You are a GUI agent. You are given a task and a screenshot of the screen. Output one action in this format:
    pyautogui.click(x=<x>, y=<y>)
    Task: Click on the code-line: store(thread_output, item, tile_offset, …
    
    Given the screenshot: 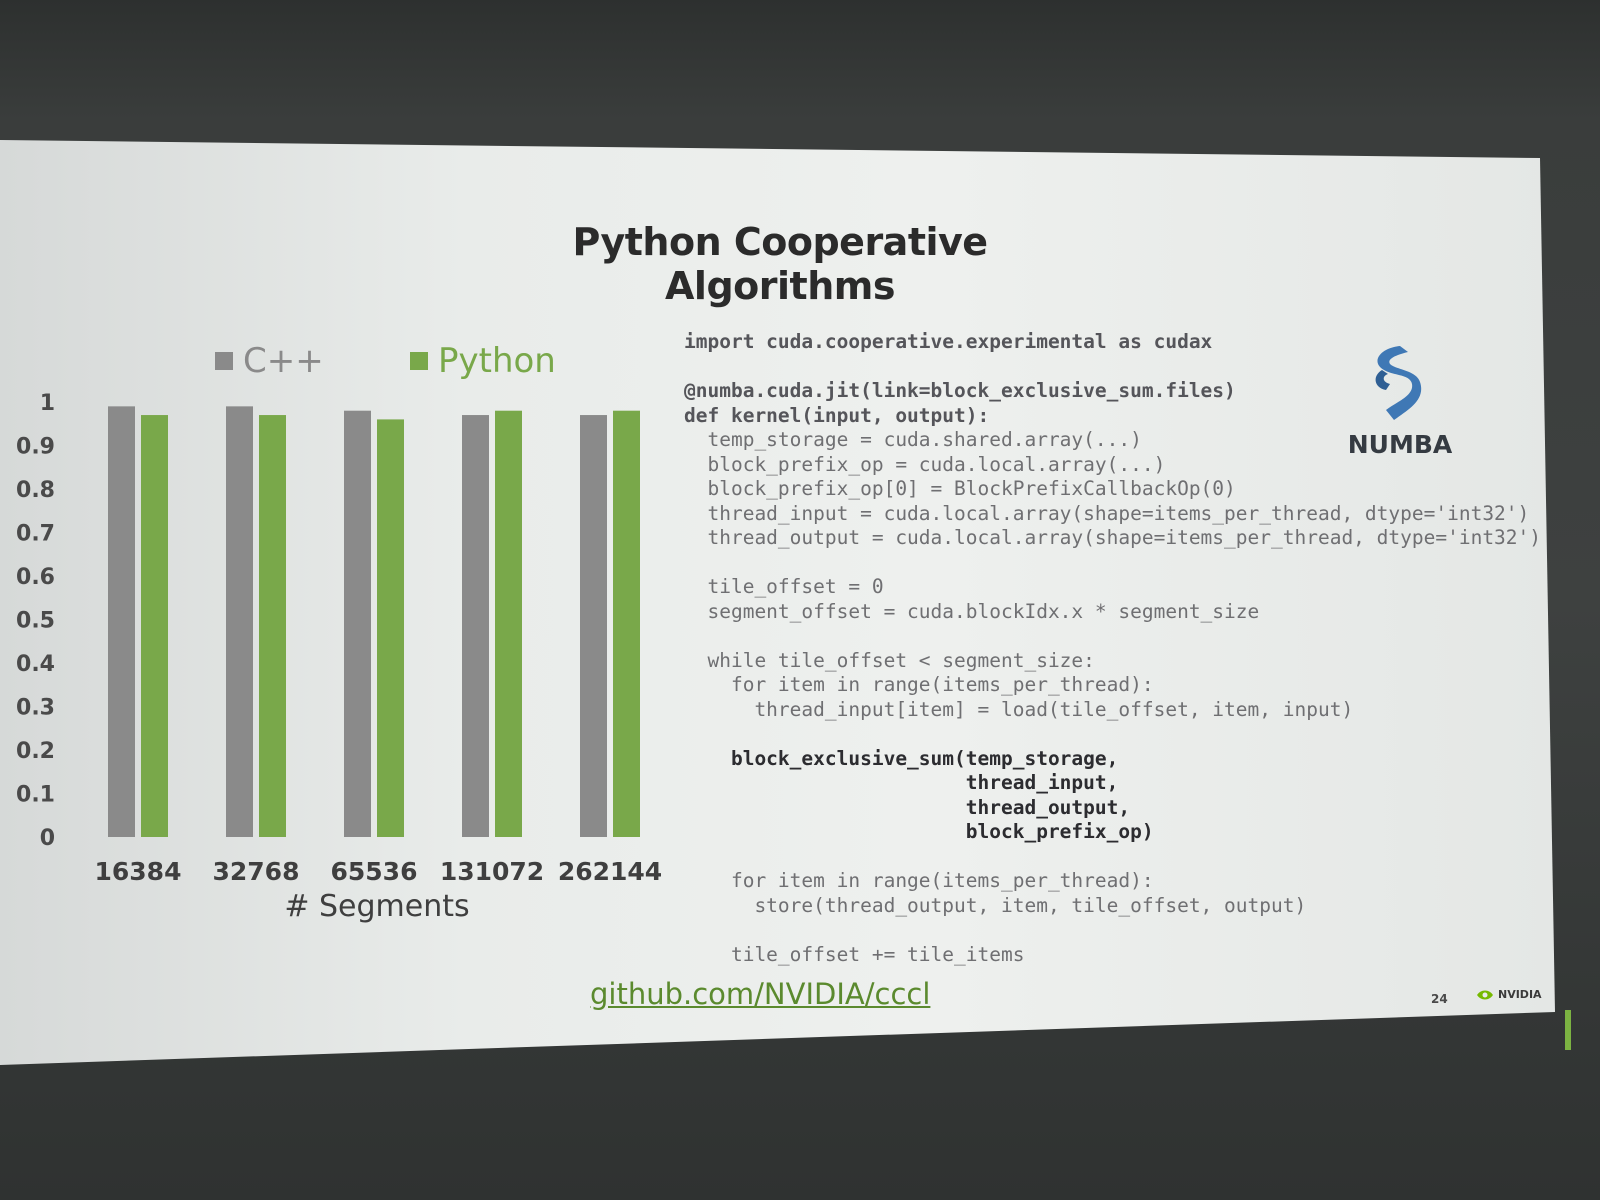 What is the action you would take?
    pyautogui.click(x=995, y=905)
    